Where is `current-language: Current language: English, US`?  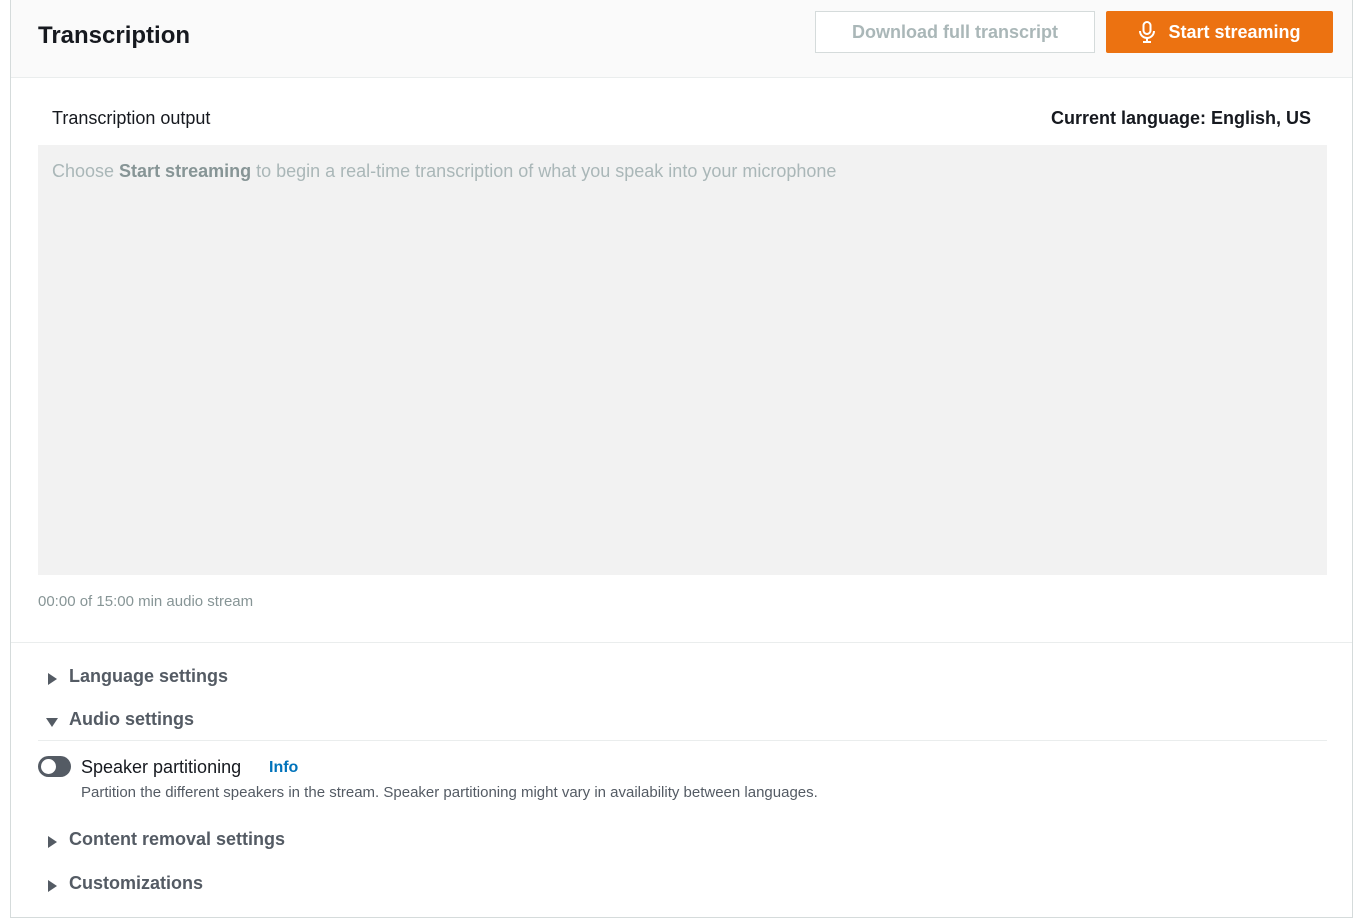 current-language: Current language: English, US is located at coordinates (1180, 118).